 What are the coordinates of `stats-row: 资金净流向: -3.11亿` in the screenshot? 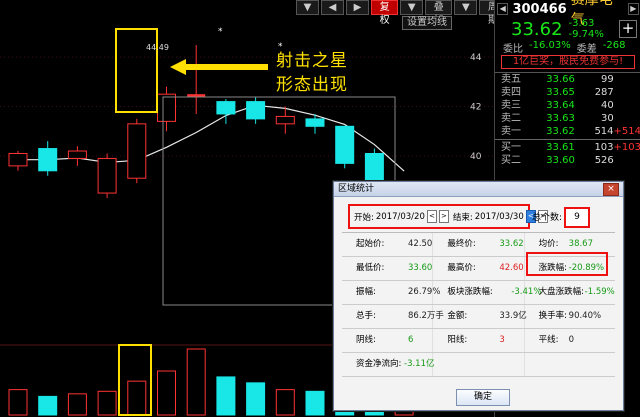 It's located at (478, 365).